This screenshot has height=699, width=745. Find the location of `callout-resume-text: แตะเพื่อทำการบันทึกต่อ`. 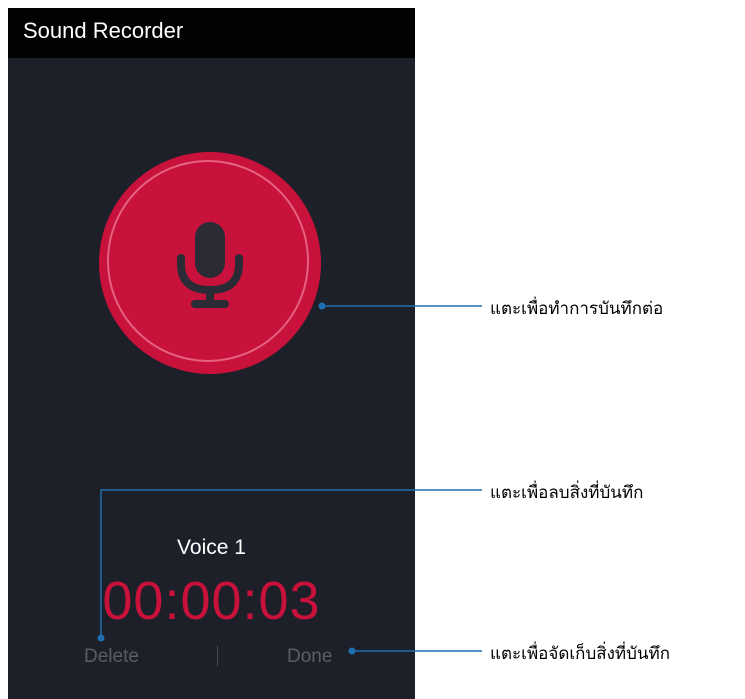

callout-resume-text: แตะเพื่อทำการบันทึกต่อ is located at coordinates (577, 309).